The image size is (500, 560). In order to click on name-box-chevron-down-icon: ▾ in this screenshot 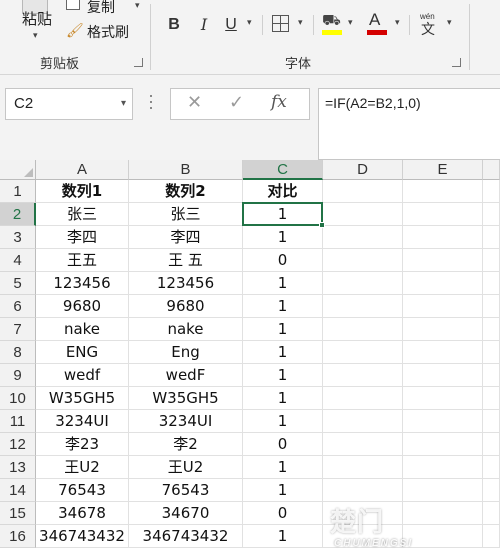, I will do `click(123, 104)`.